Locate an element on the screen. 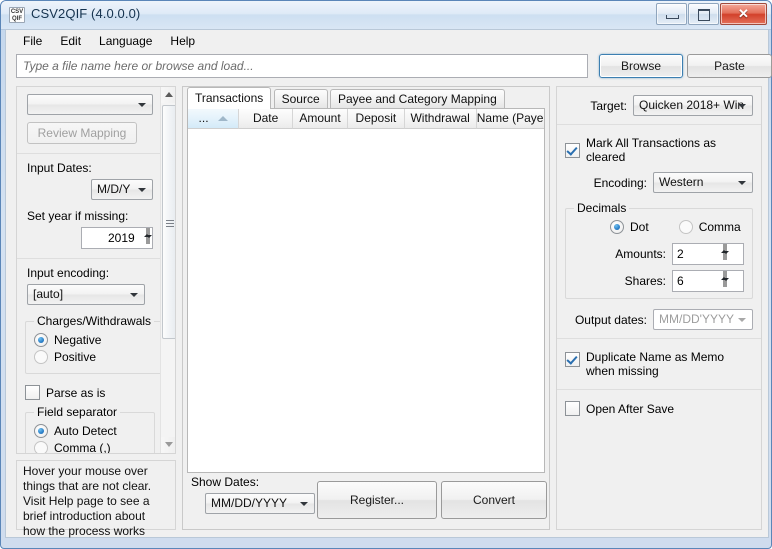 The image size is (772, 549). column-header-name-payee: Name (Payee/r is located at coordinates (510, 119).